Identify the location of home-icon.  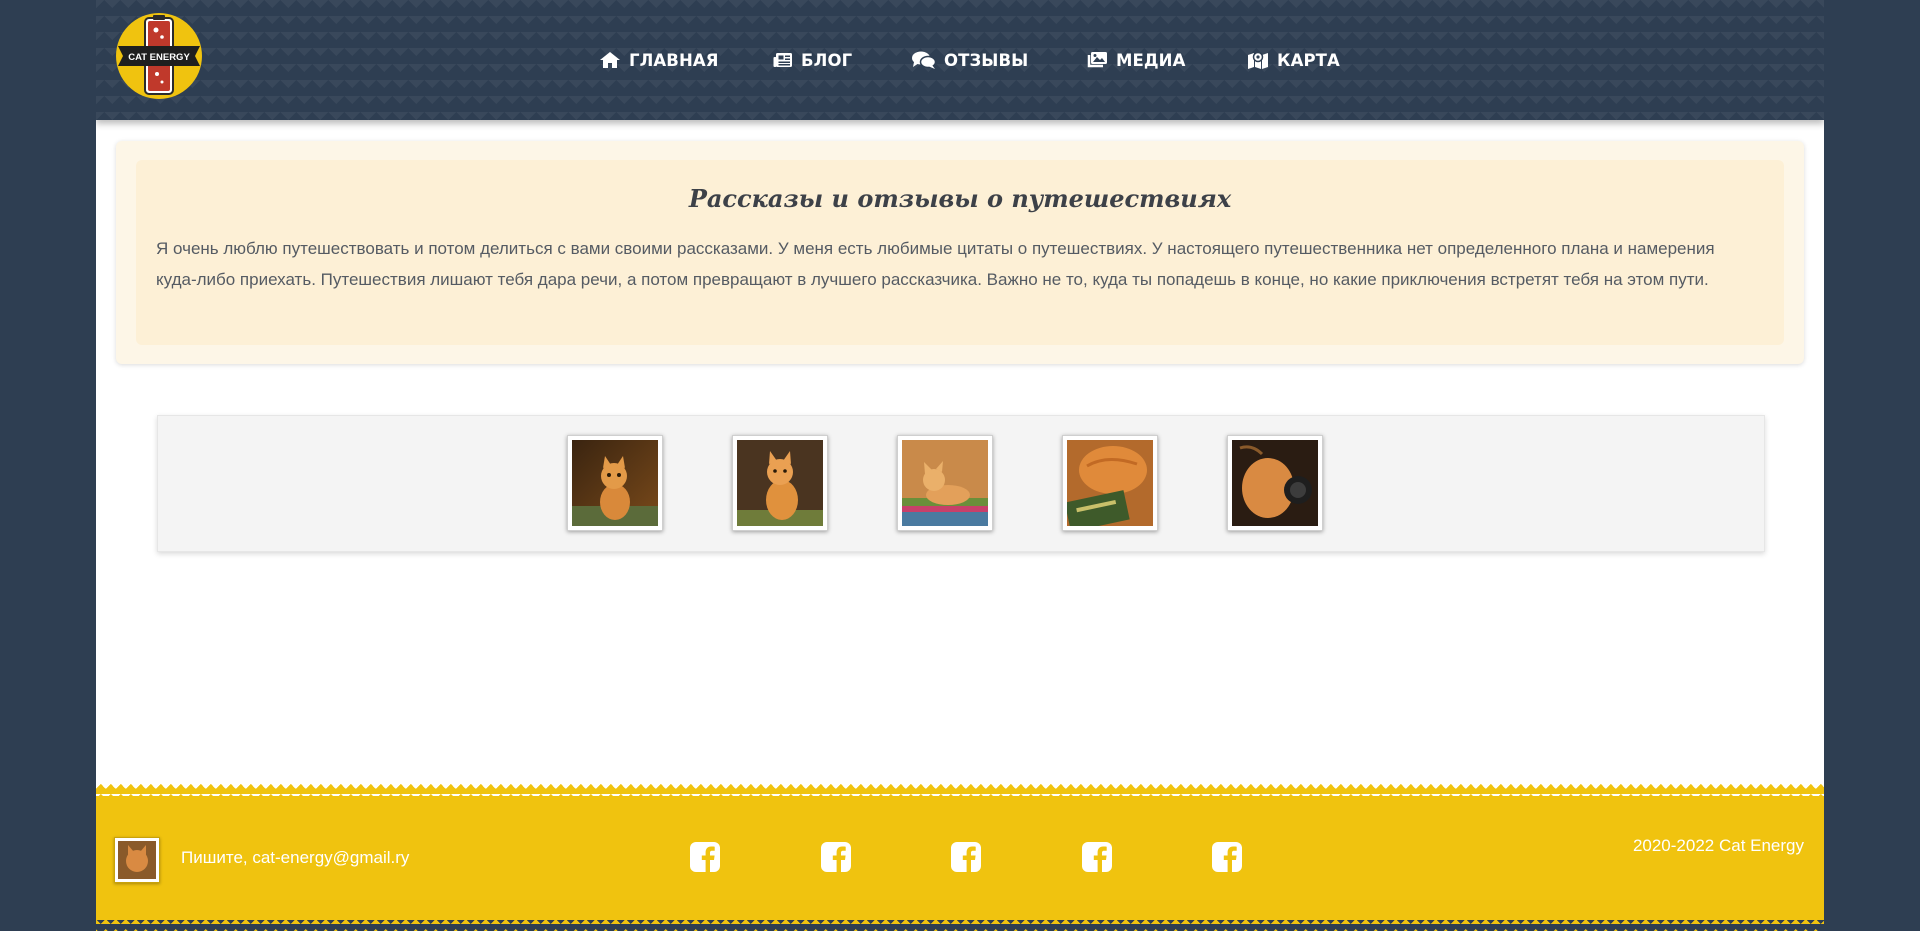
(610, 60).